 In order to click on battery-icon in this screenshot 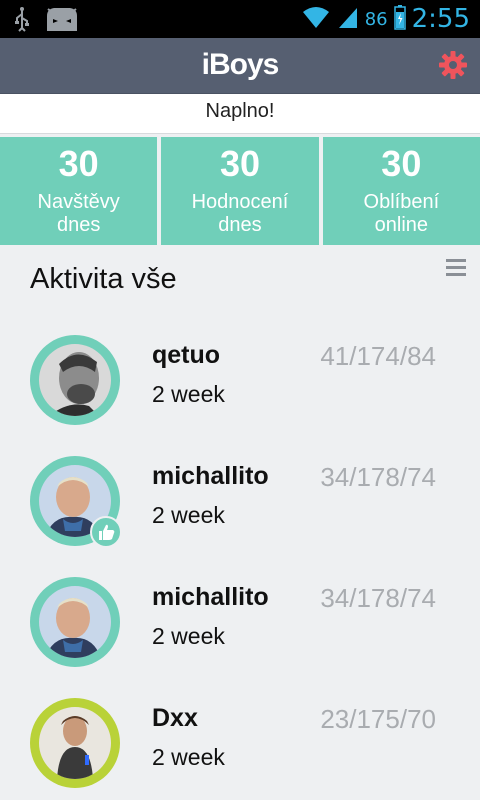, I will do `click(399, 19)`.